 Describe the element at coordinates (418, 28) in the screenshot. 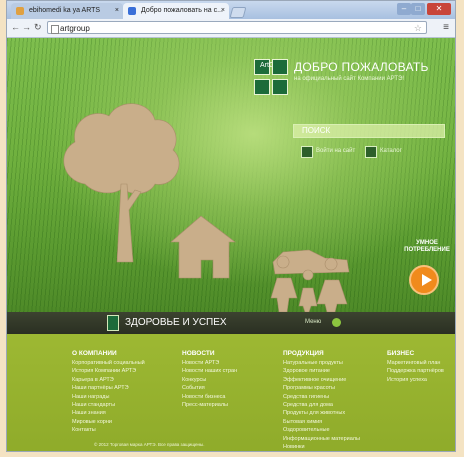

I see `bookmark-star-icon: ☆` at that location.